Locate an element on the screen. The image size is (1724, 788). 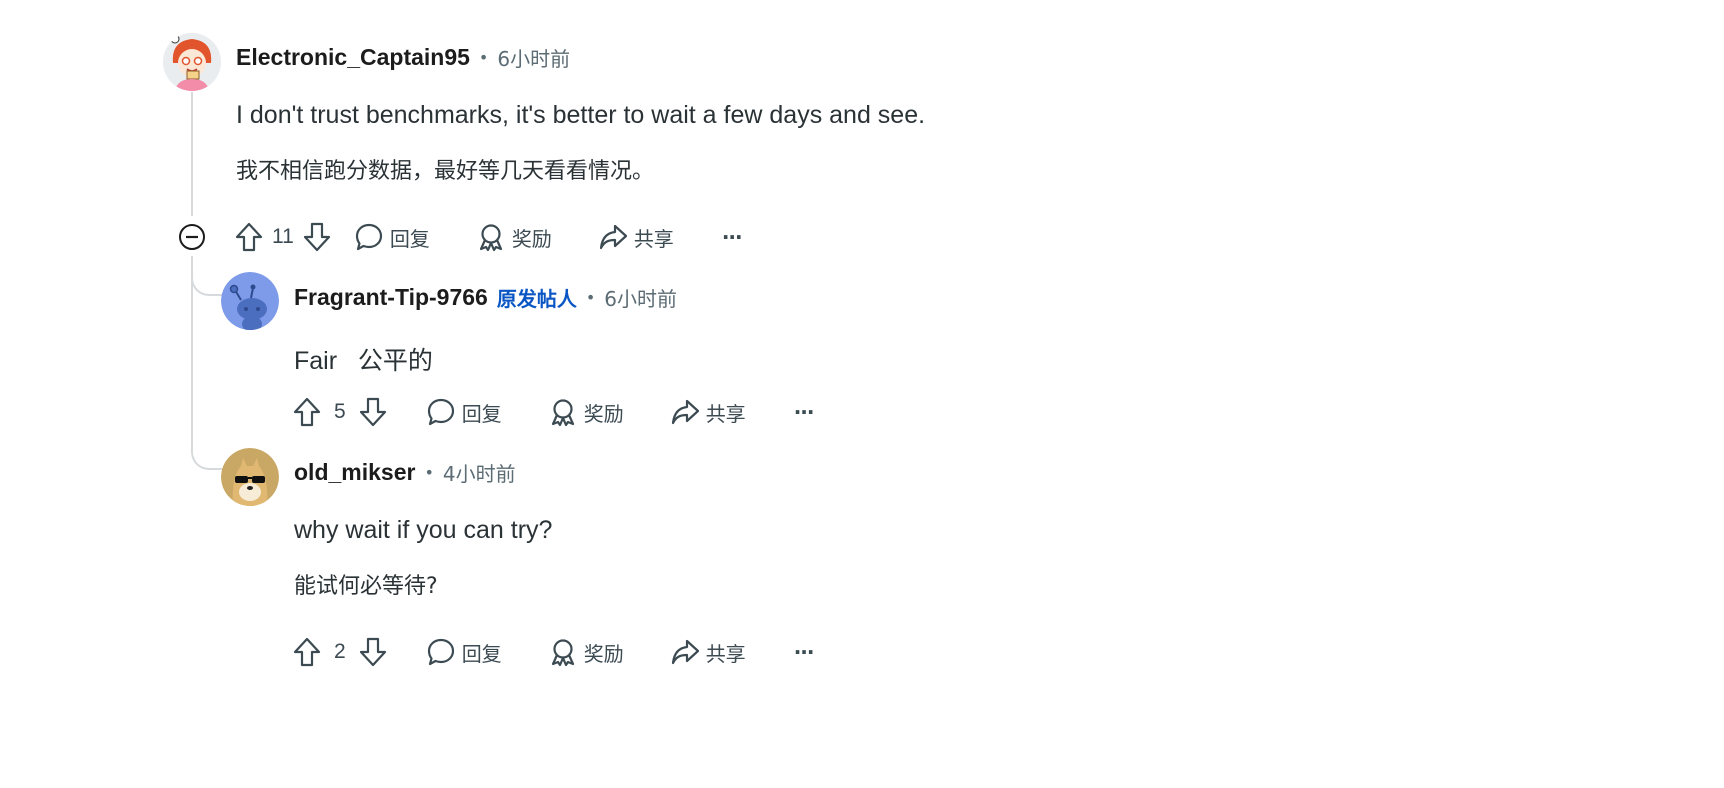
vote-count: 5 is located at coordinates (340, 411).